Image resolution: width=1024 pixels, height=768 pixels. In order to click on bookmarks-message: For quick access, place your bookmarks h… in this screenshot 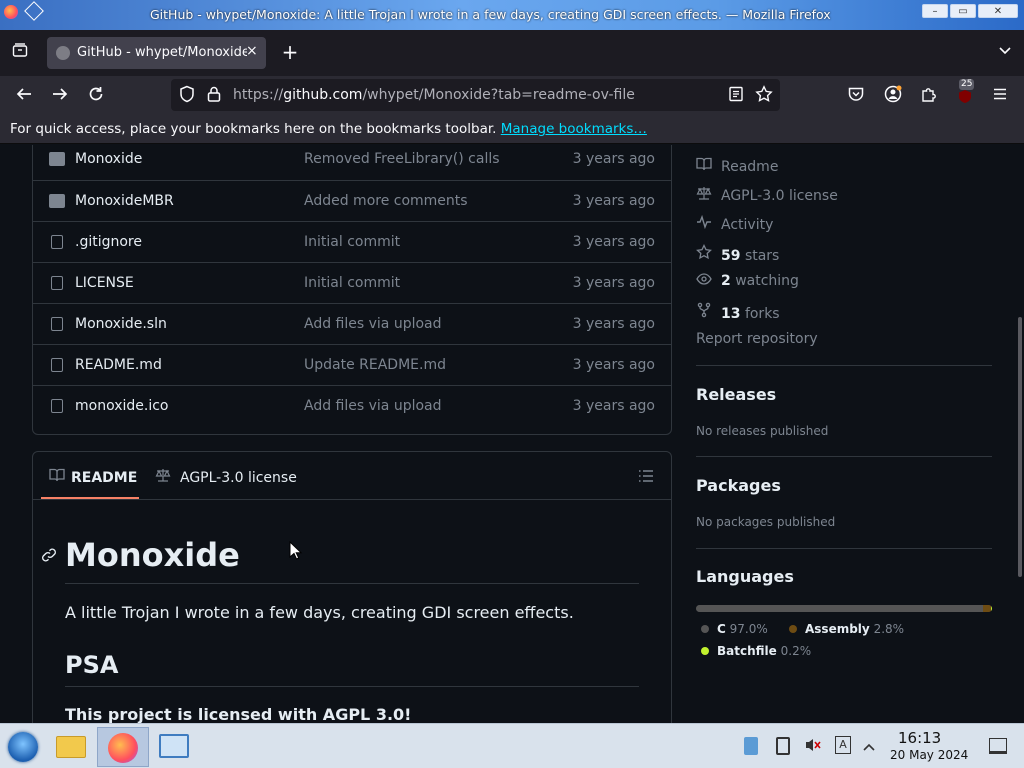, I will do `click(328, 129)`.